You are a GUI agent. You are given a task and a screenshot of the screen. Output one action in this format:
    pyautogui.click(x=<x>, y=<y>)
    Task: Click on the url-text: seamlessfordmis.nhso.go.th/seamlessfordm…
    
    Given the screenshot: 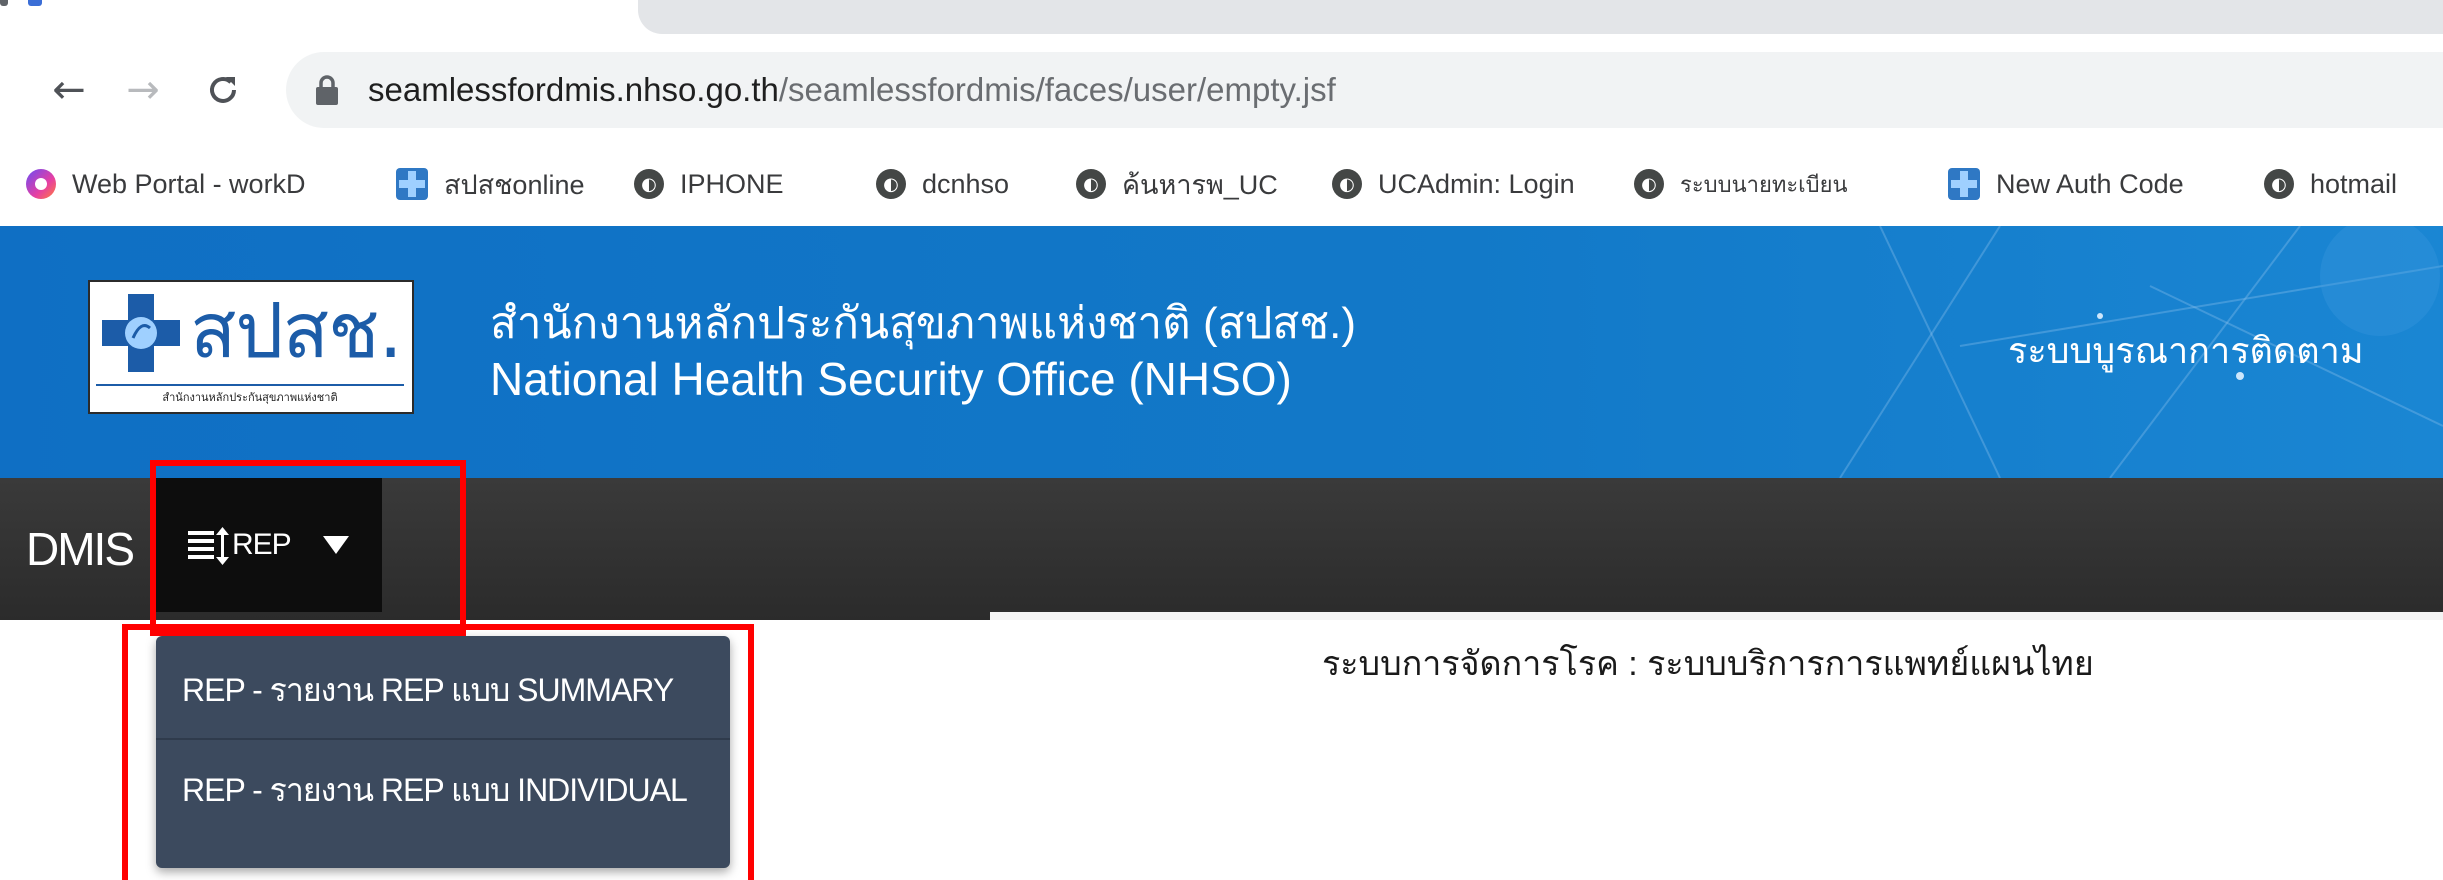 What is the action you would take?
    pyautogui.click(x=852, y=90)
    